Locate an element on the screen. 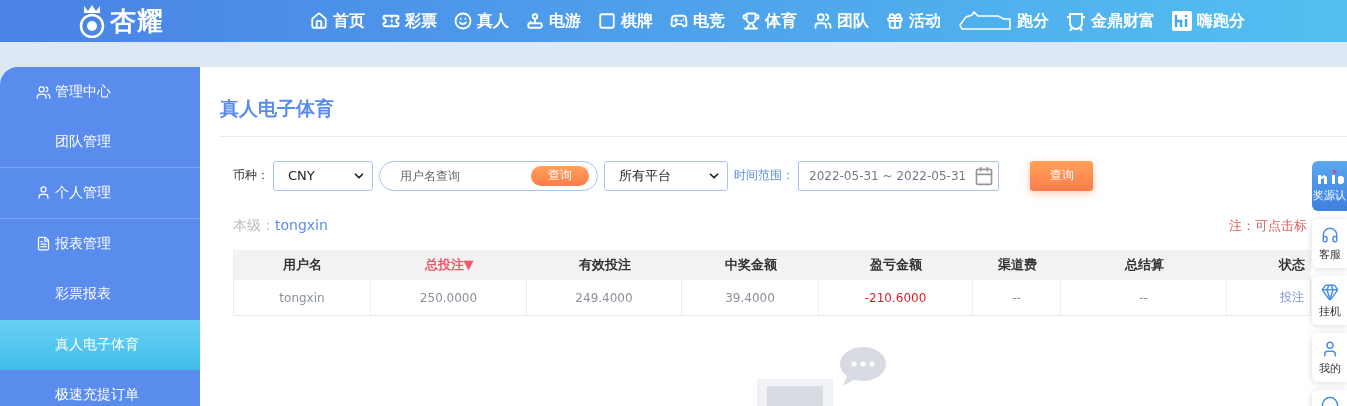 The height and width of the screenshot is (406, 1347). gift-icon is located at coordinates (895, 21).